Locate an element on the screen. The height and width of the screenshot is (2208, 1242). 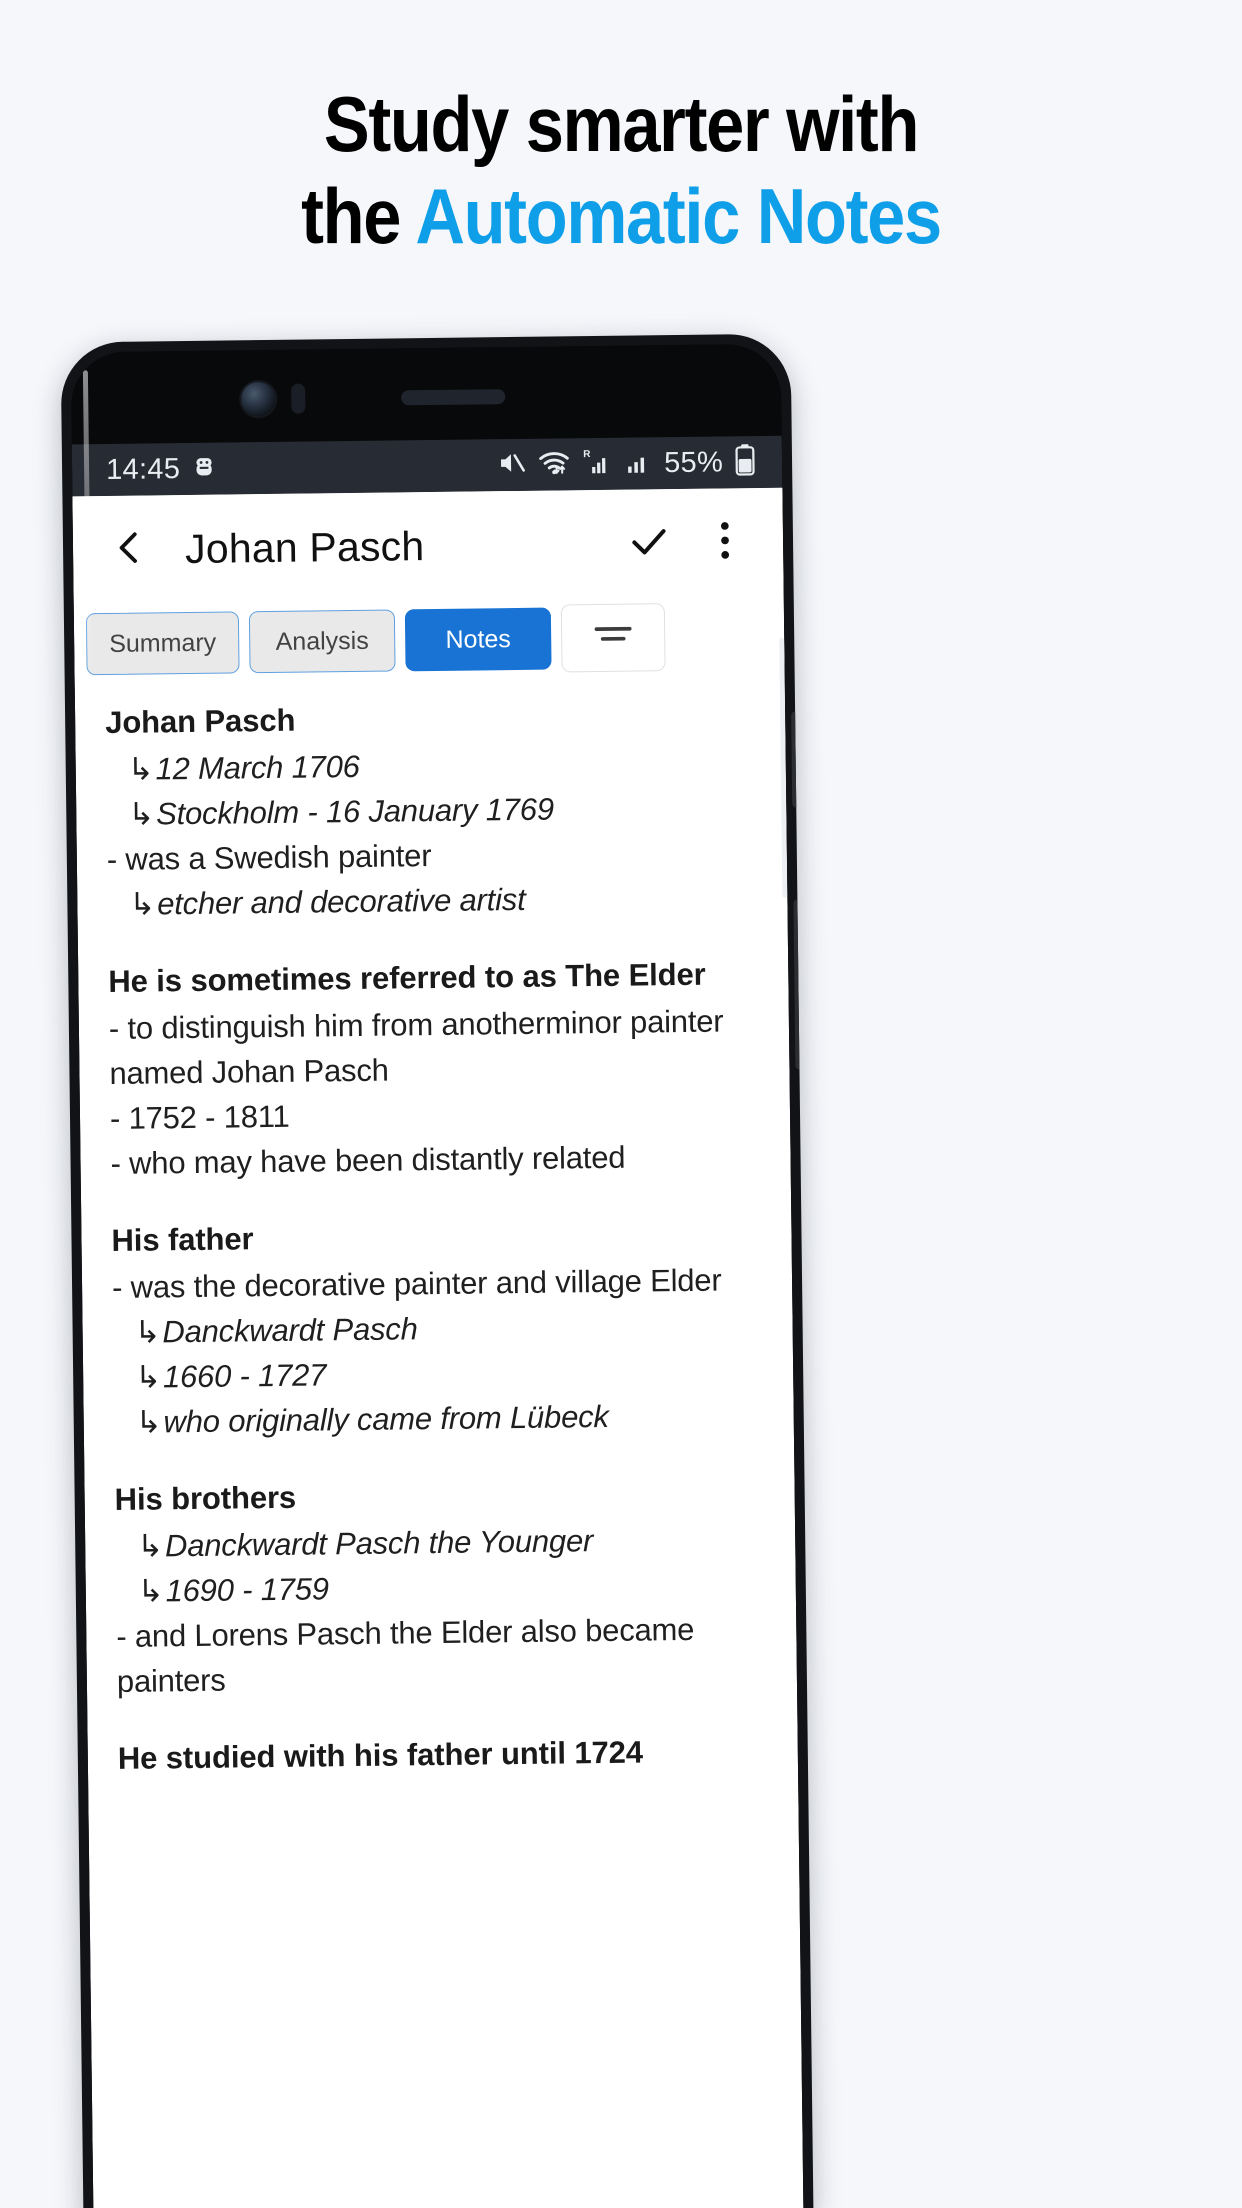
overflow-menu-button is located at coordinates (725, 542).